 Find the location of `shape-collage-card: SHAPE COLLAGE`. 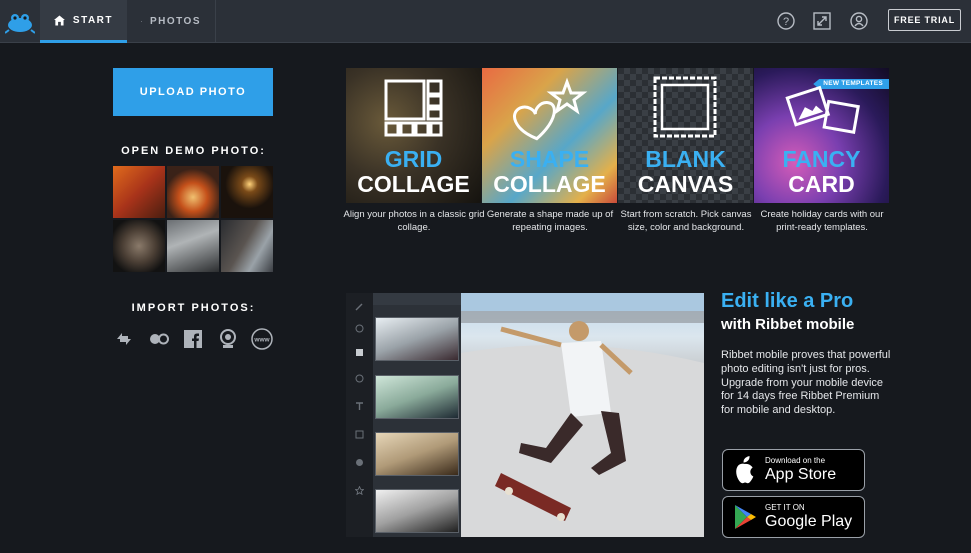

shape-collage-card: SHAPE COLLAGE is located at coordinates (549, 135).